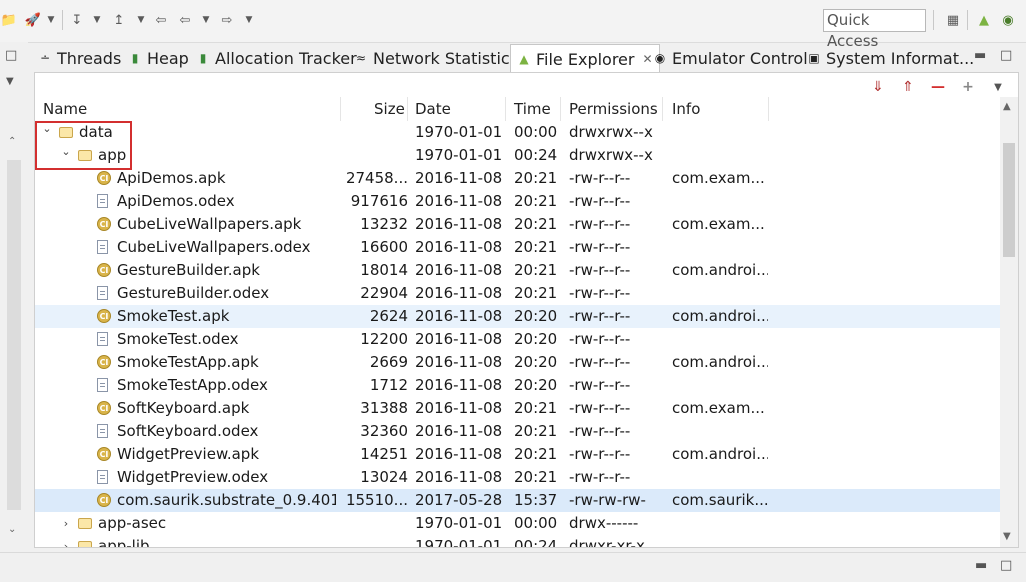 This screenshot has width=1026, height=582. Describe the element at coordinates (536, 316) in the screenshot. I see `cell-time: 20:20` at that location.